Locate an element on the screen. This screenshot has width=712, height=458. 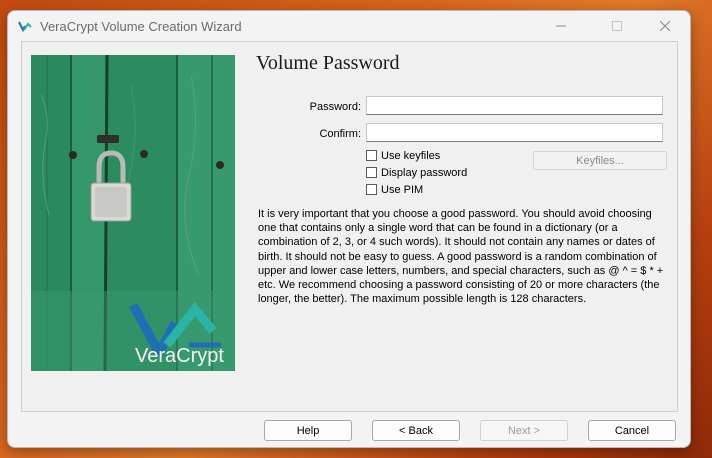
close-button is located at coordinates (665, 26).